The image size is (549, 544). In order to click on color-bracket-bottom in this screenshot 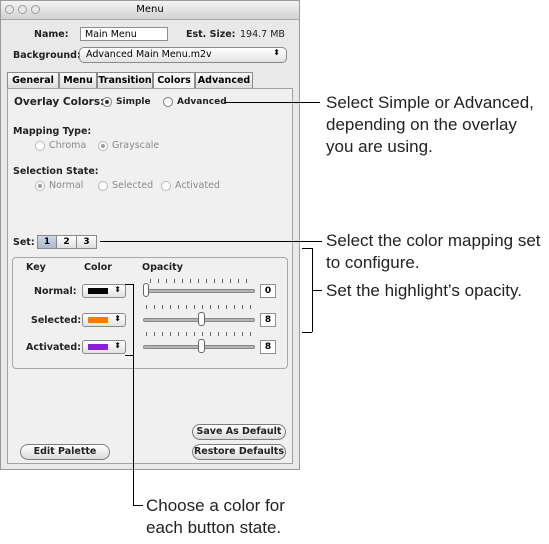, I will do `click(129, 355)`.